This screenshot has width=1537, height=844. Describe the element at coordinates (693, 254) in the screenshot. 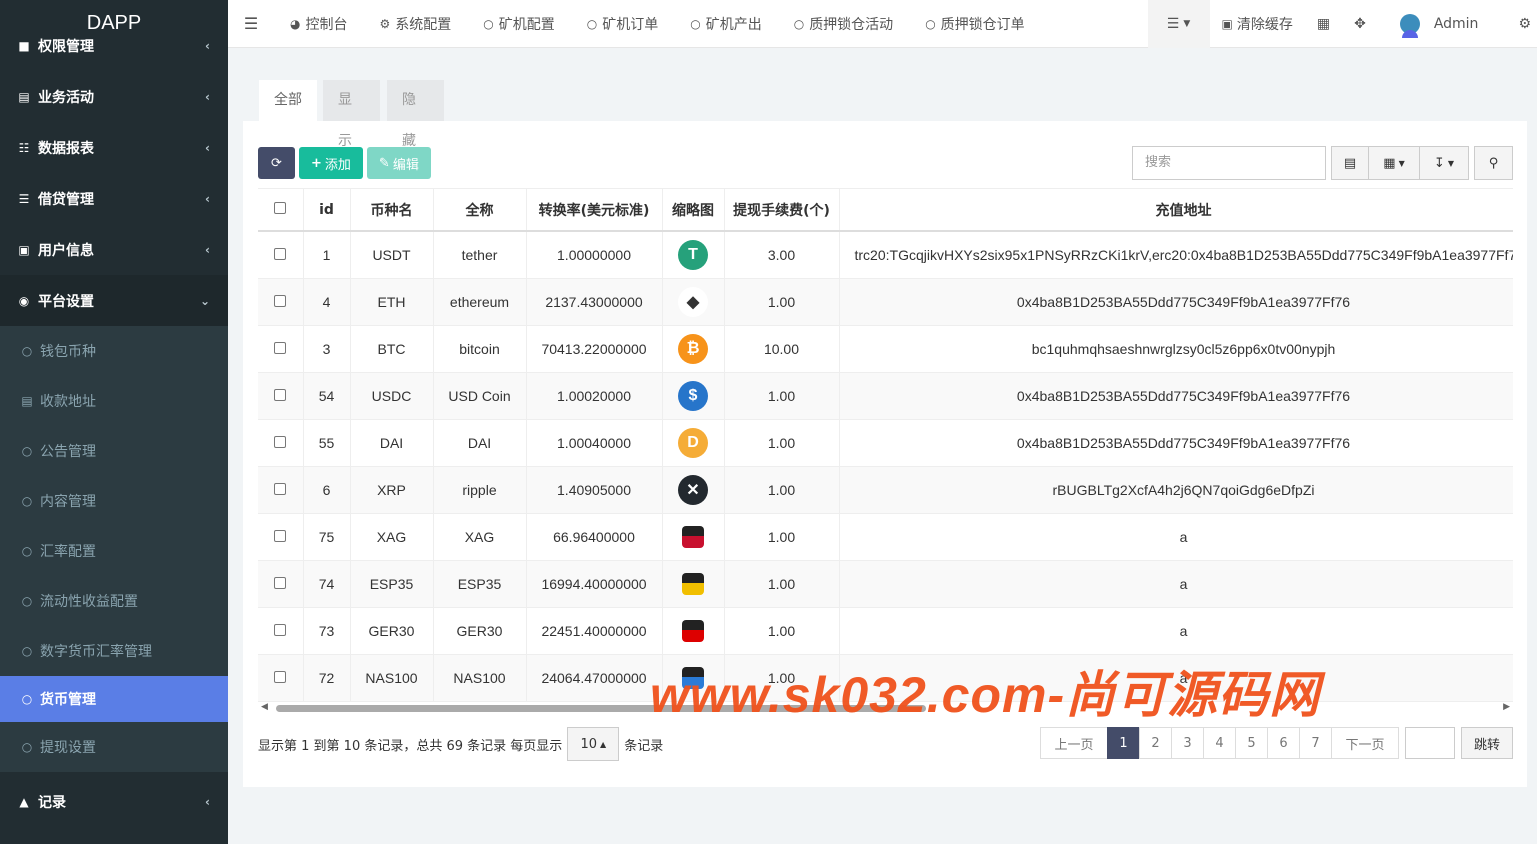

I see `coin-thumbnail-icon: T` at that location.